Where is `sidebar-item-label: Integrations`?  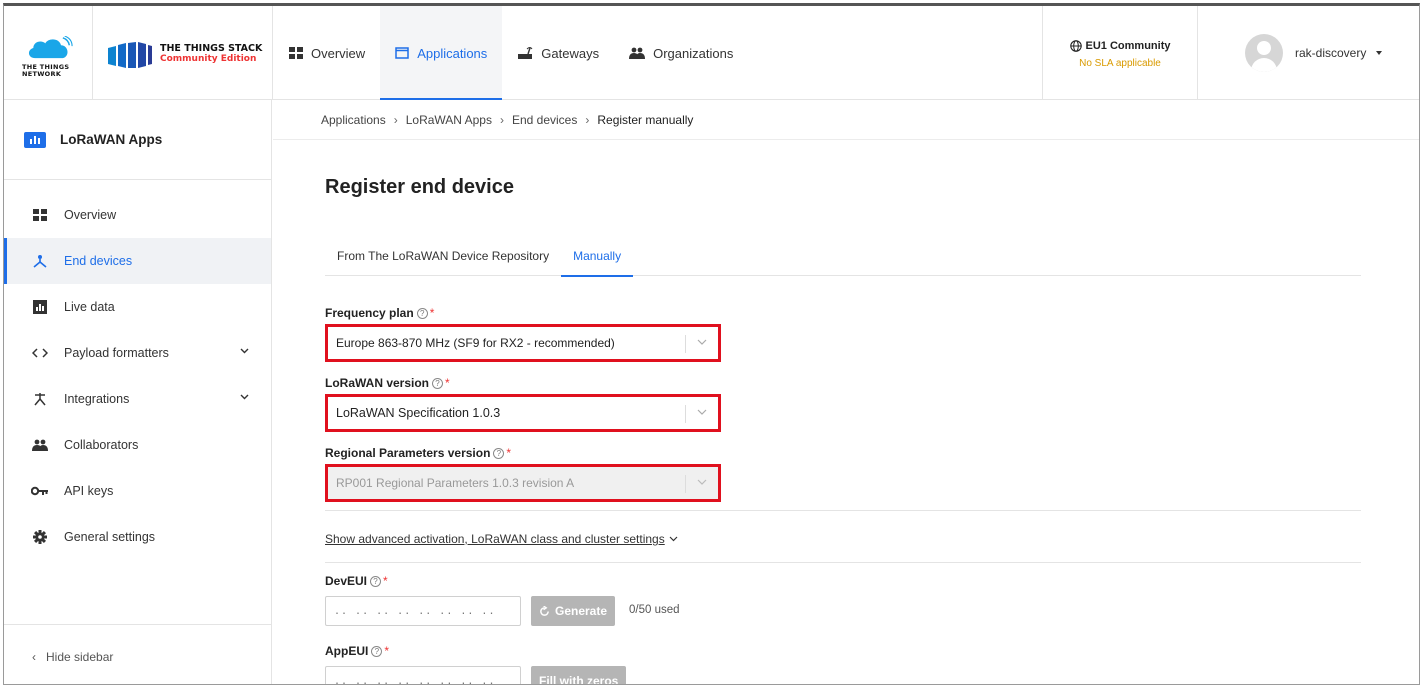
sidebar-item-label: Integrations is located at coordinates (97, 399).